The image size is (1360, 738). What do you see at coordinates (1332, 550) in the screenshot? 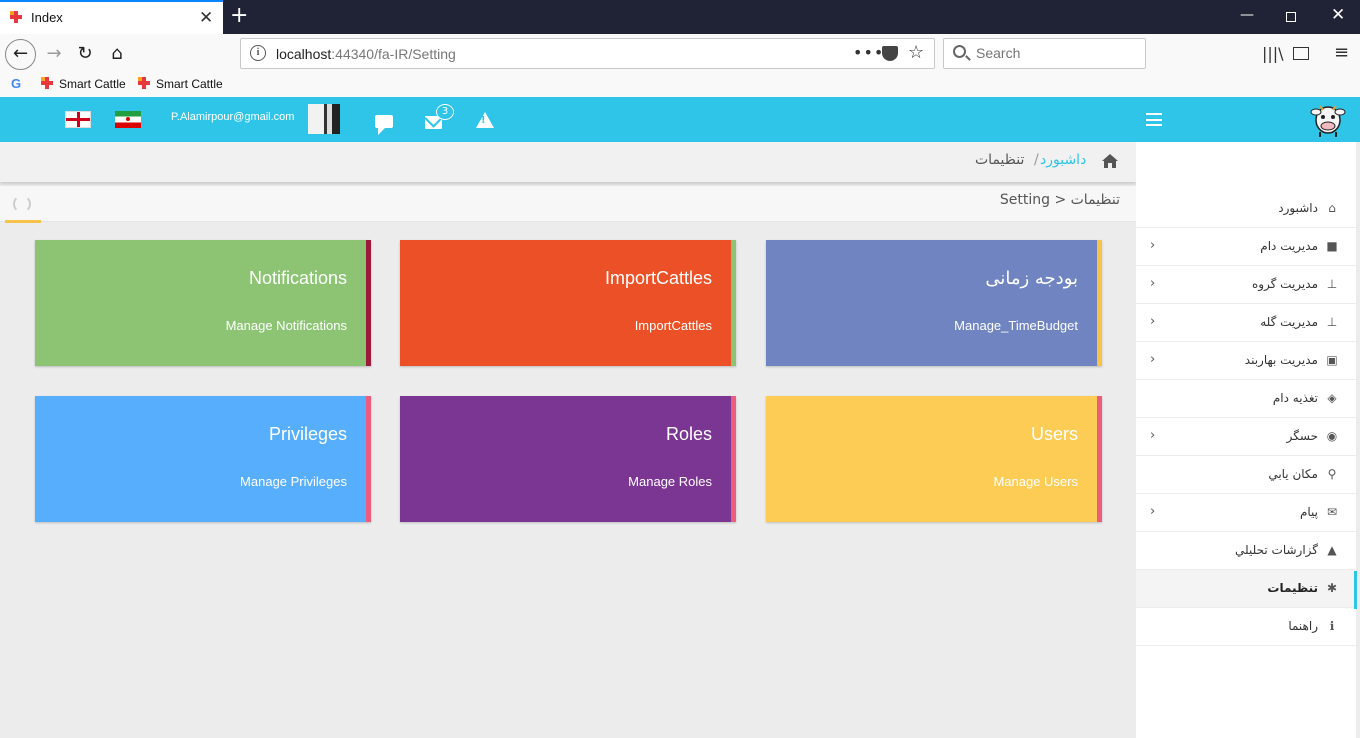
I see `area-chart-icon: ▲` at bounding box center [1332, 550].